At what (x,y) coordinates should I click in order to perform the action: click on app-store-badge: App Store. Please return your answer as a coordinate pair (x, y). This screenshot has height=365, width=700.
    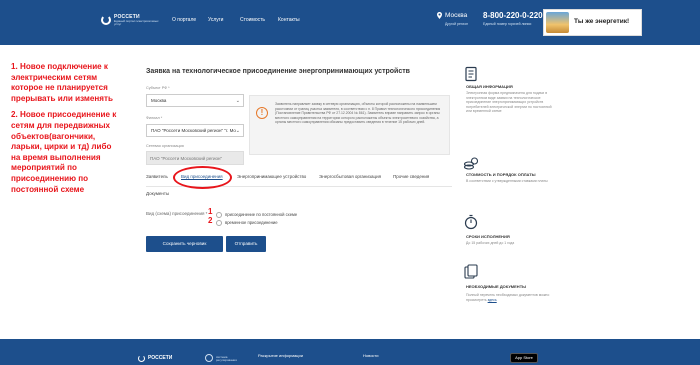
    Looking at the image, I should click on (524, 358).